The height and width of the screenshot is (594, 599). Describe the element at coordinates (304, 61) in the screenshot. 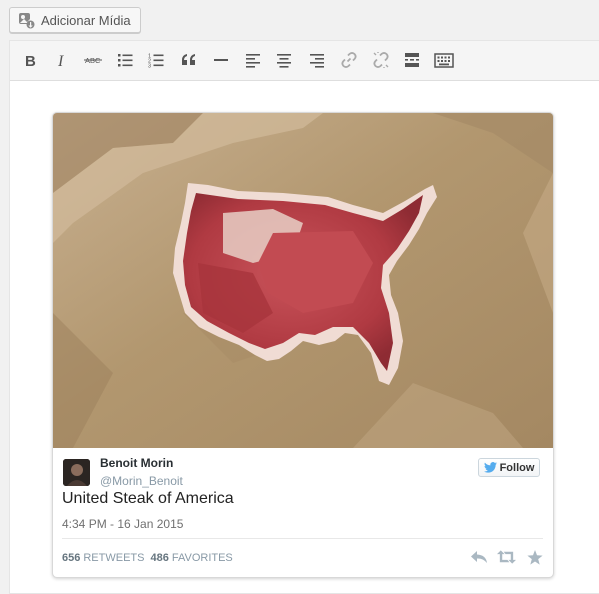

I see `editor-toolbar: B I ABC 123` at that location.